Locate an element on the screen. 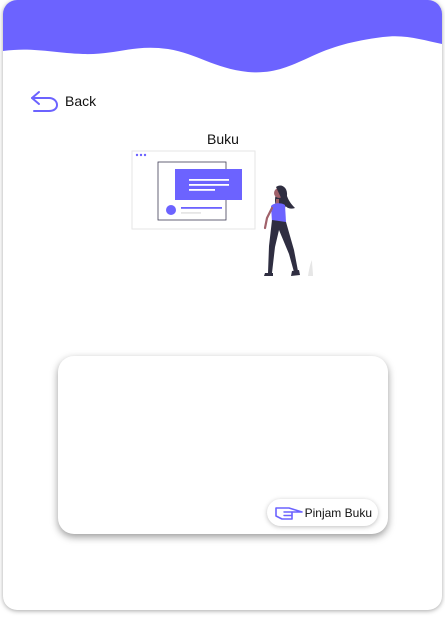 This screenshot has height=617, width=445. pinjam-buku-label: Pinjam Buku is located at coordinates (338, 512).